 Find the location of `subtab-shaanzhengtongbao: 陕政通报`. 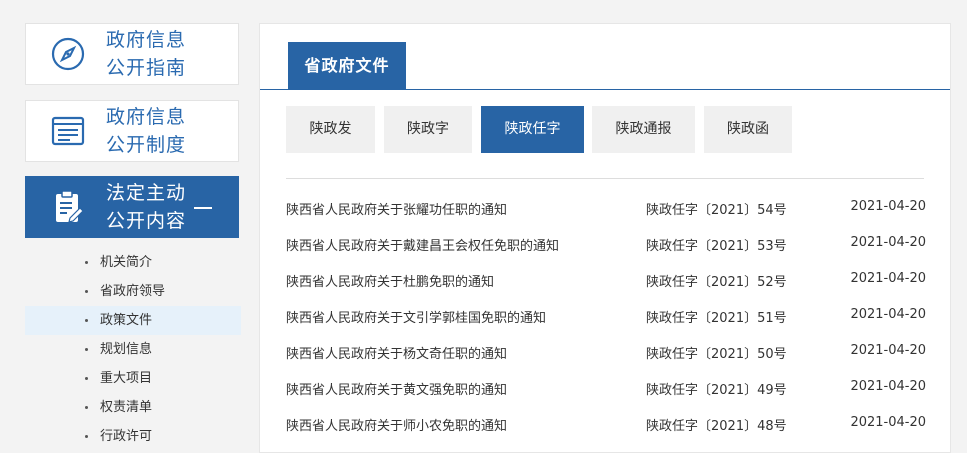

subtab-shaanzhengtongbao: 陕政通报 is located at coordinates (643, 129).